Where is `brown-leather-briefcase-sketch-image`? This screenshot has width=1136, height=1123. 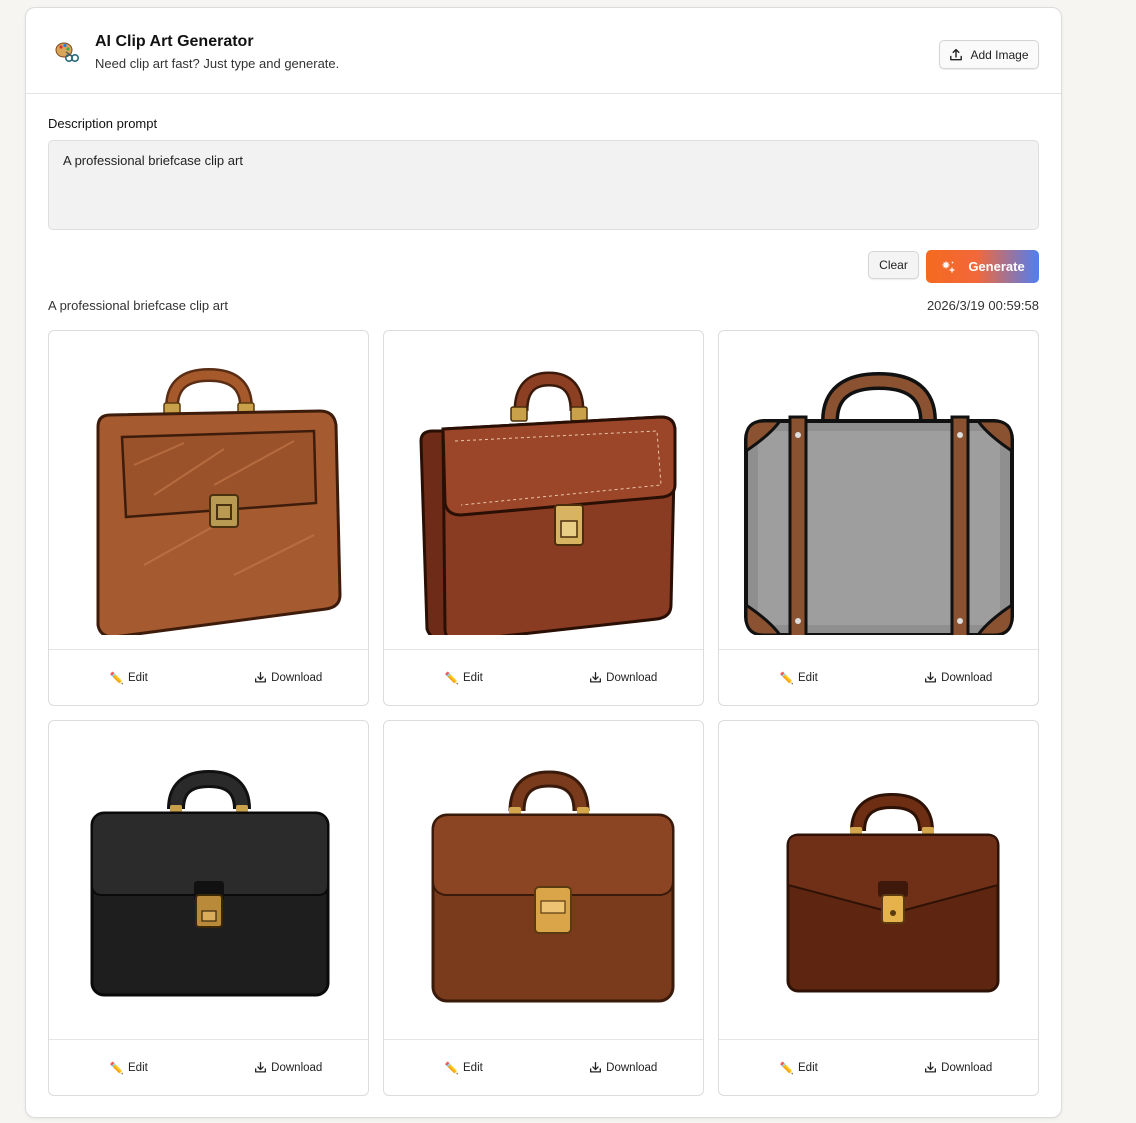
brown-leather-briefcase-sketch-image is located at coordinates (208, 490).